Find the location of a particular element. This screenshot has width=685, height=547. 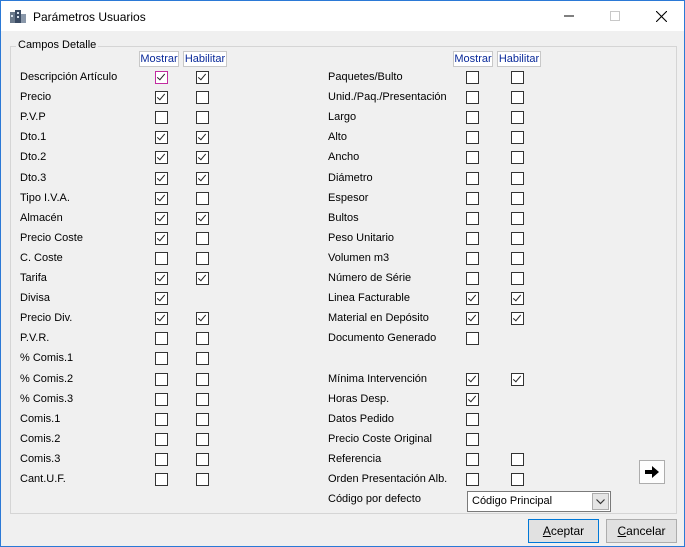

right-show-checkbox-volumen-m3 is located at coordinates (472, 258).